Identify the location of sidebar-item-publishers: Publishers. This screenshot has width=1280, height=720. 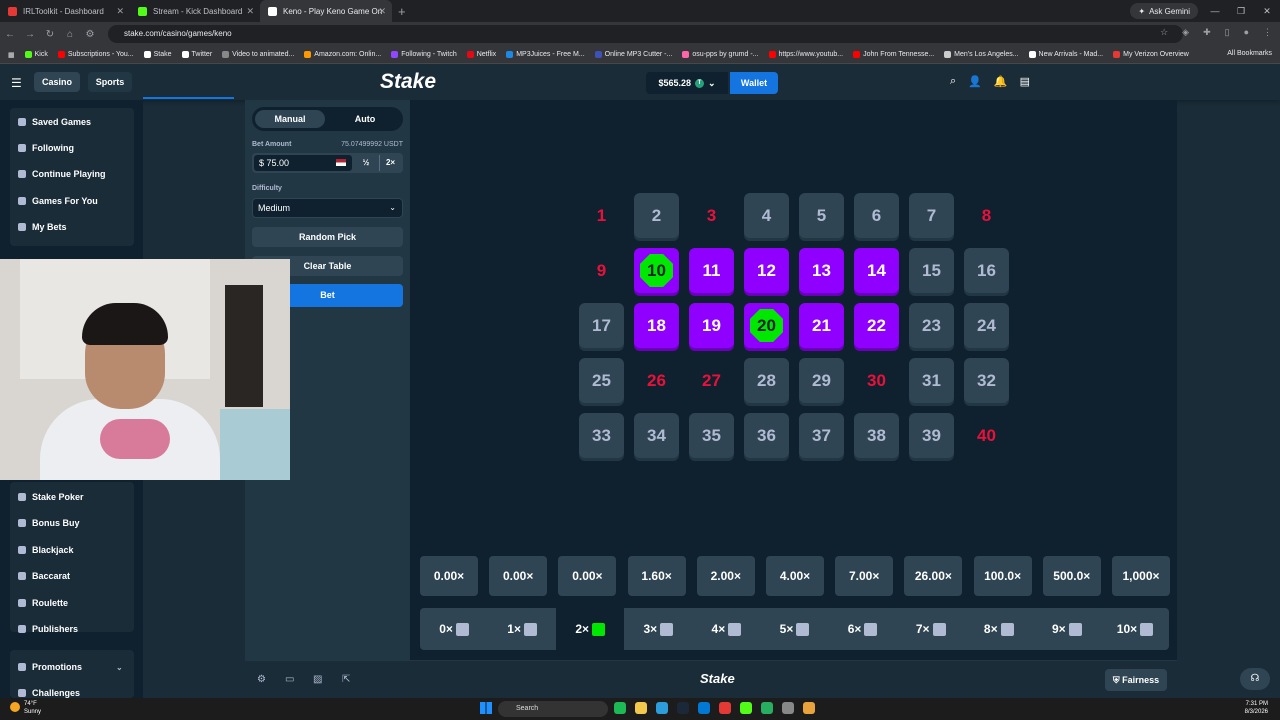
(48, 629).